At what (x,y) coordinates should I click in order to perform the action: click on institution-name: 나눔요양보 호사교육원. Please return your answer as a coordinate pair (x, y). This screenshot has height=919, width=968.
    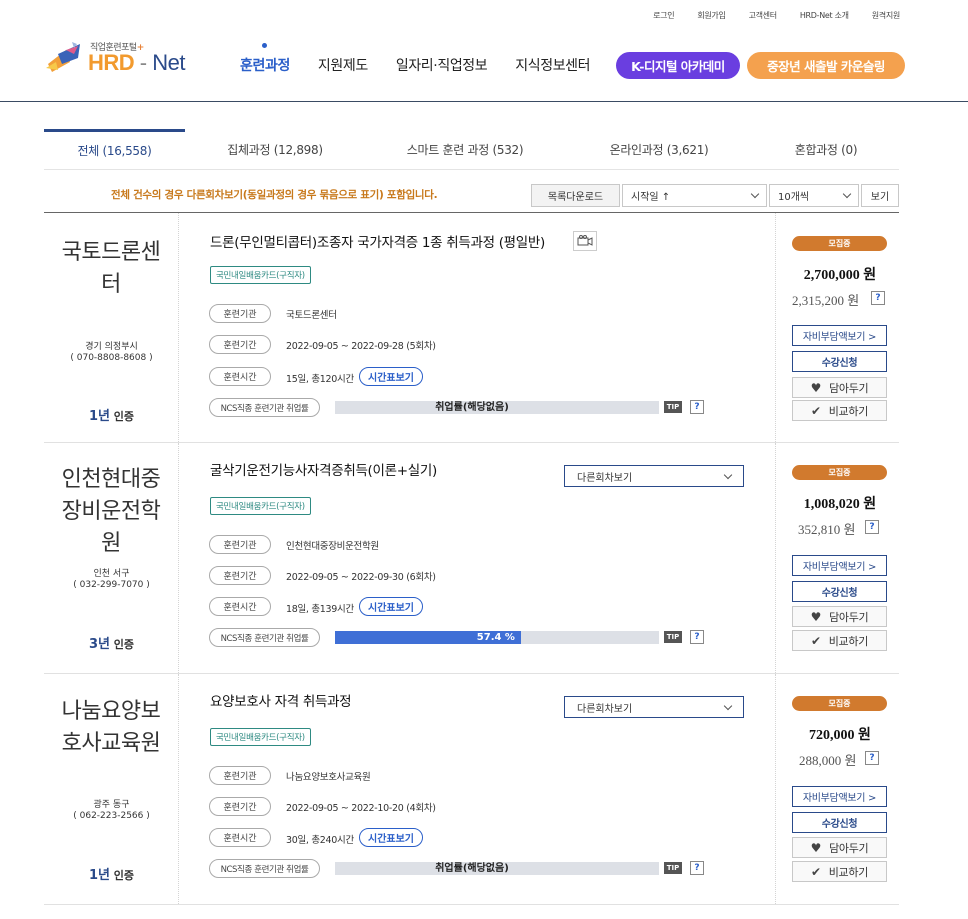
    Looking at the image, I should click on (111, 717).